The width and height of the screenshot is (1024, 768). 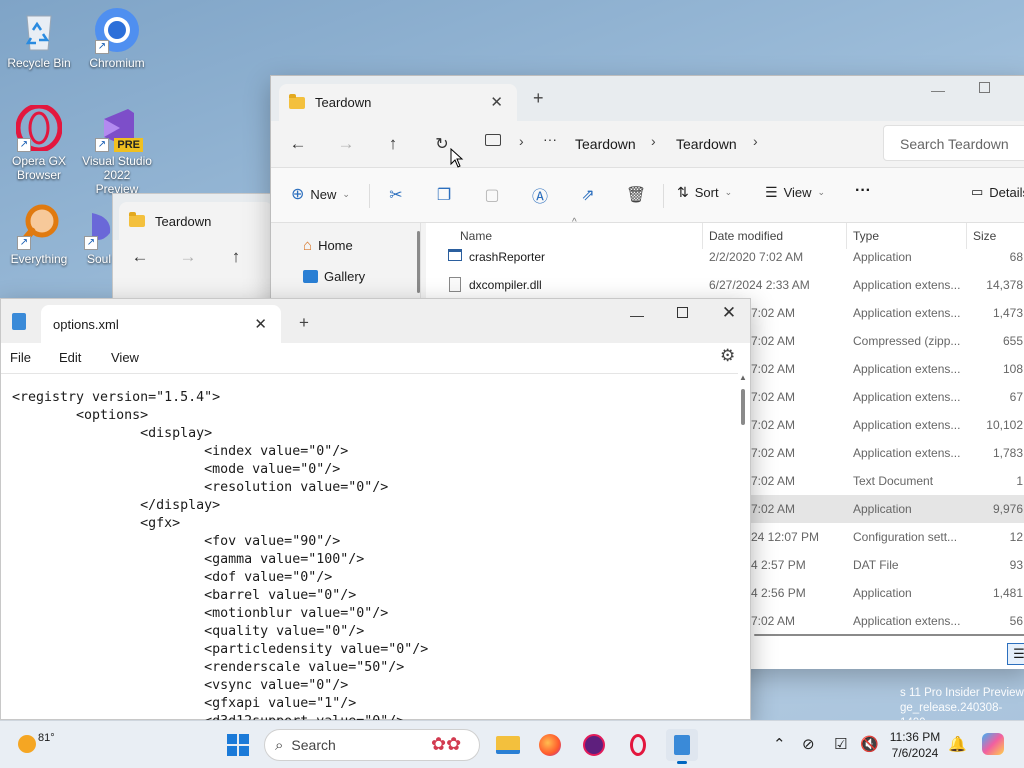 What do you see at coordinates (706, 144) in the screenshot?
I see `breadcrumb-teardown-2: Teardown` at bounding box center [706, 144].